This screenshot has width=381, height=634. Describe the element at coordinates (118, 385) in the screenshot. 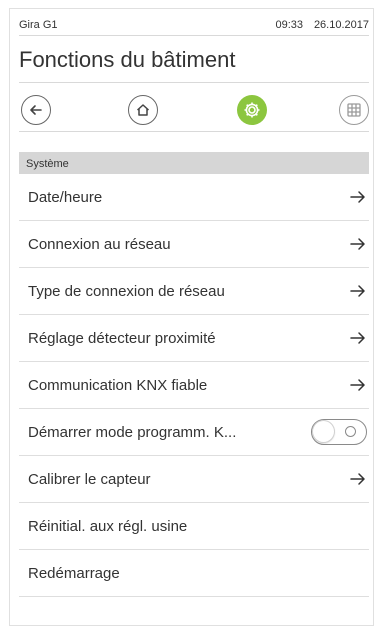

I see `list-item-label: Communication KNX fiable` at that location.